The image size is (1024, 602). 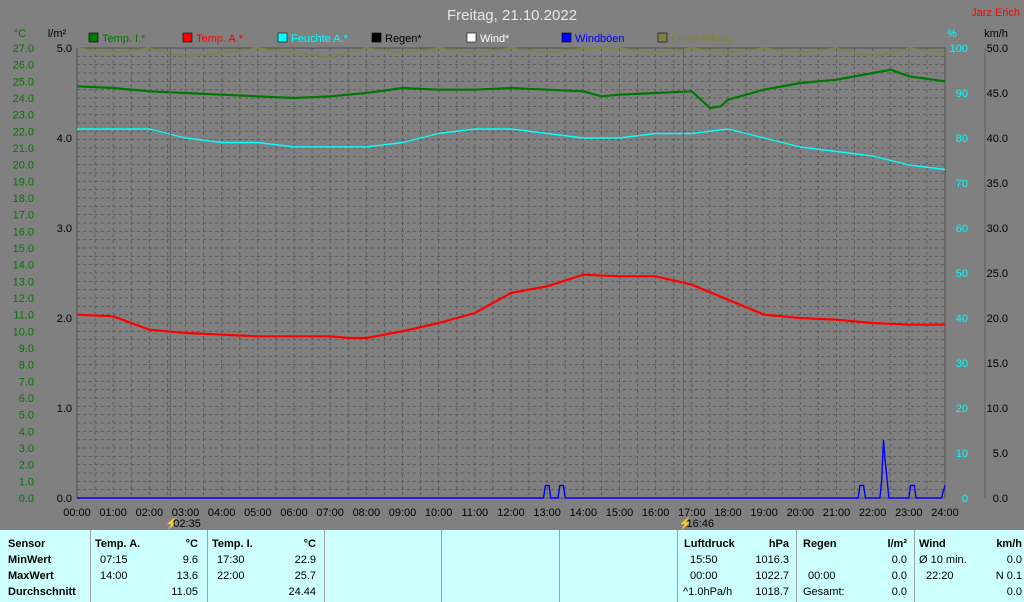 What do you see at coordinates (20, 34) in the screenshot?
I see `unit-temp: °C` at bounding box center [20, 34].